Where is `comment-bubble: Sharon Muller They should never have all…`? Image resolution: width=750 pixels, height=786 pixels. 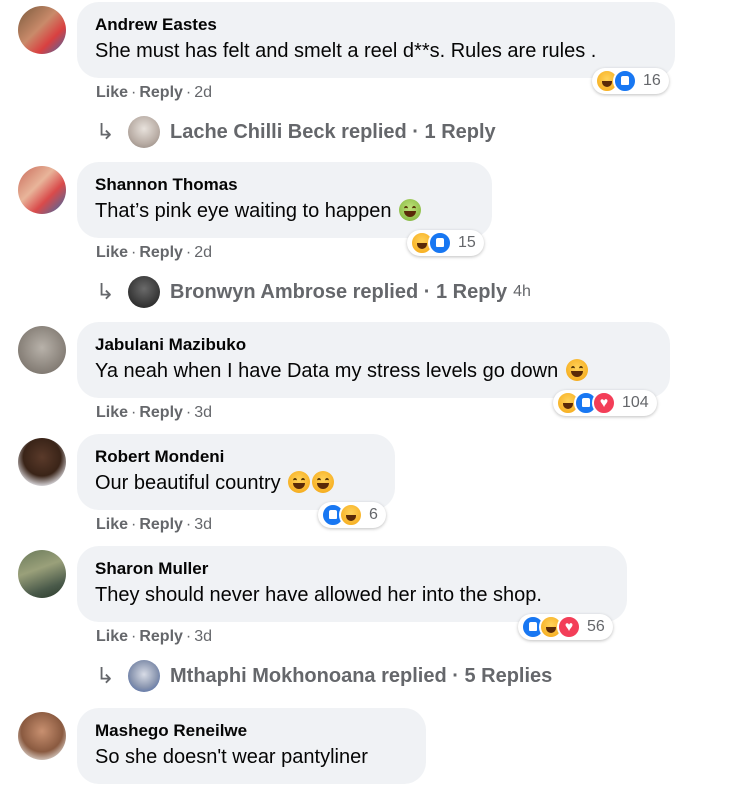
comment-bubble: Sharon Muller They should never have all… is located at coordinates (352, 584).